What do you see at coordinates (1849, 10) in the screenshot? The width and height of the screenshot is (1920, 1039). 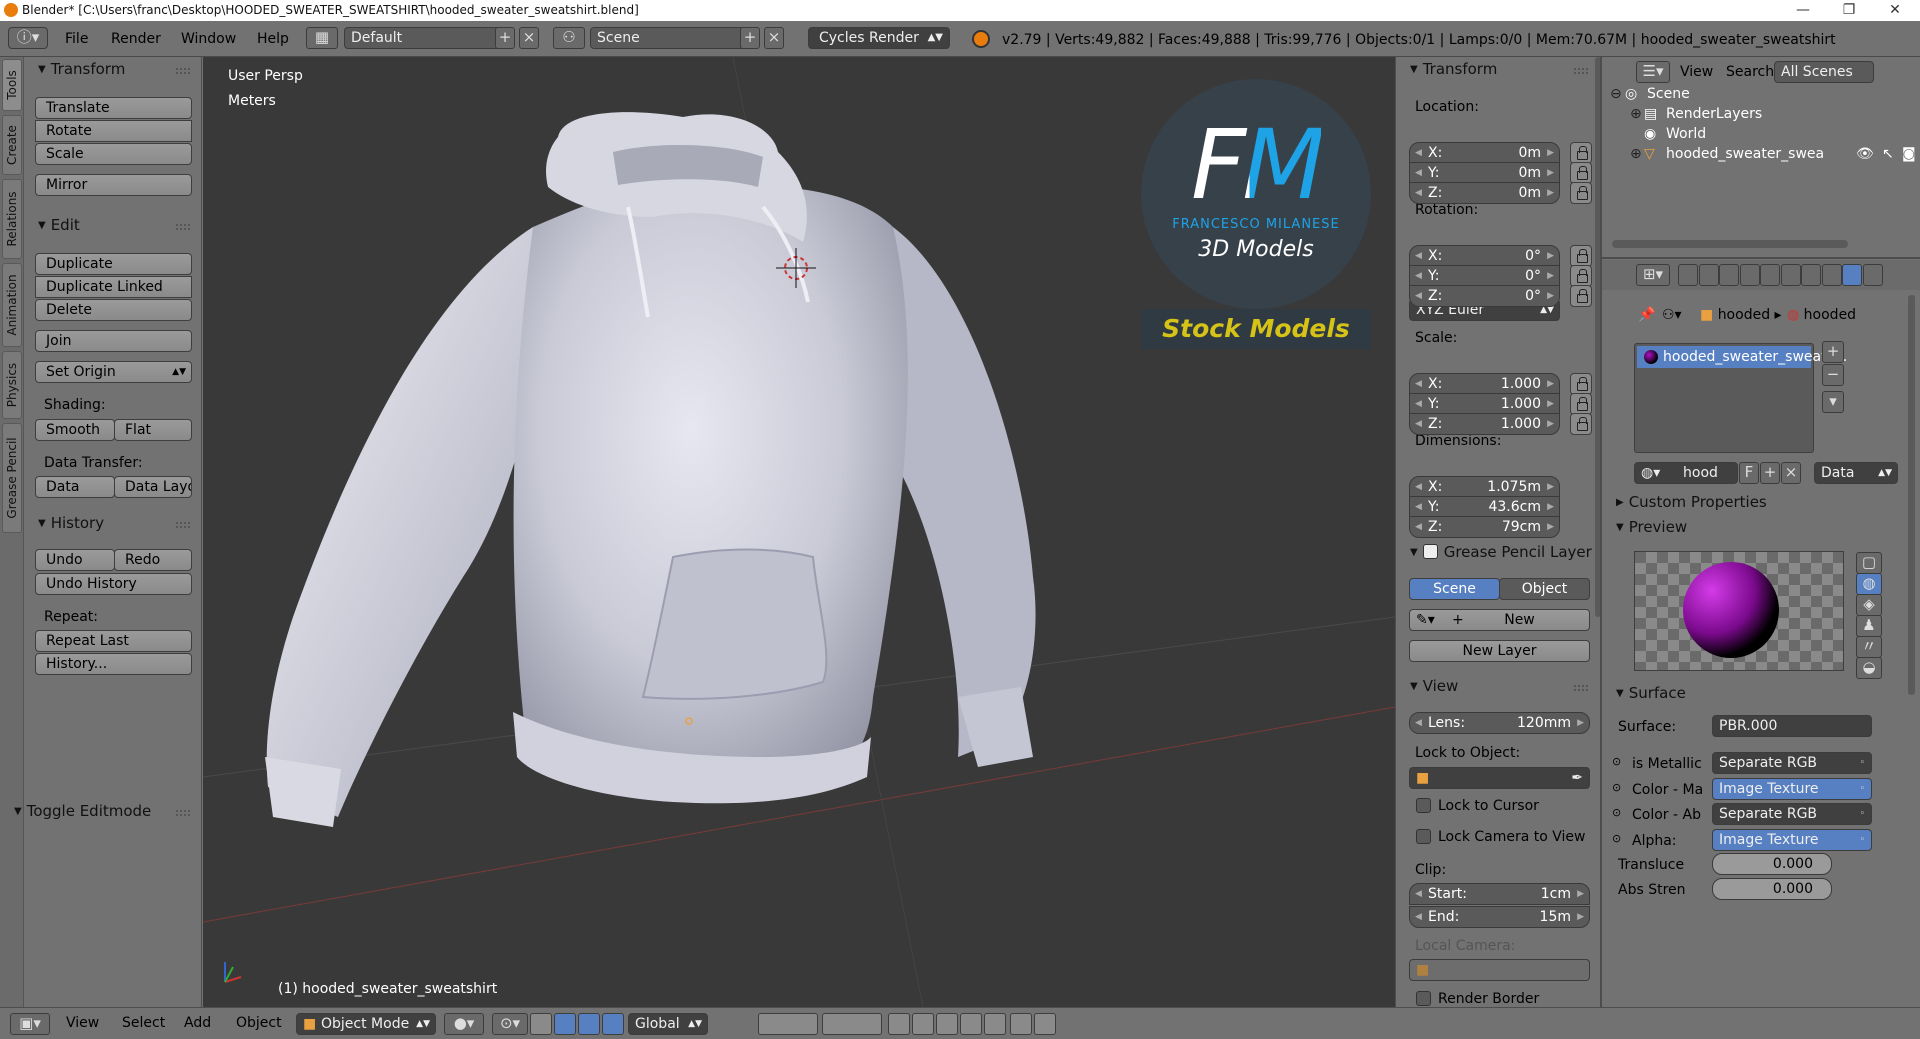 I see `maximize-button: ❐` at bounding box center [1849, 10].